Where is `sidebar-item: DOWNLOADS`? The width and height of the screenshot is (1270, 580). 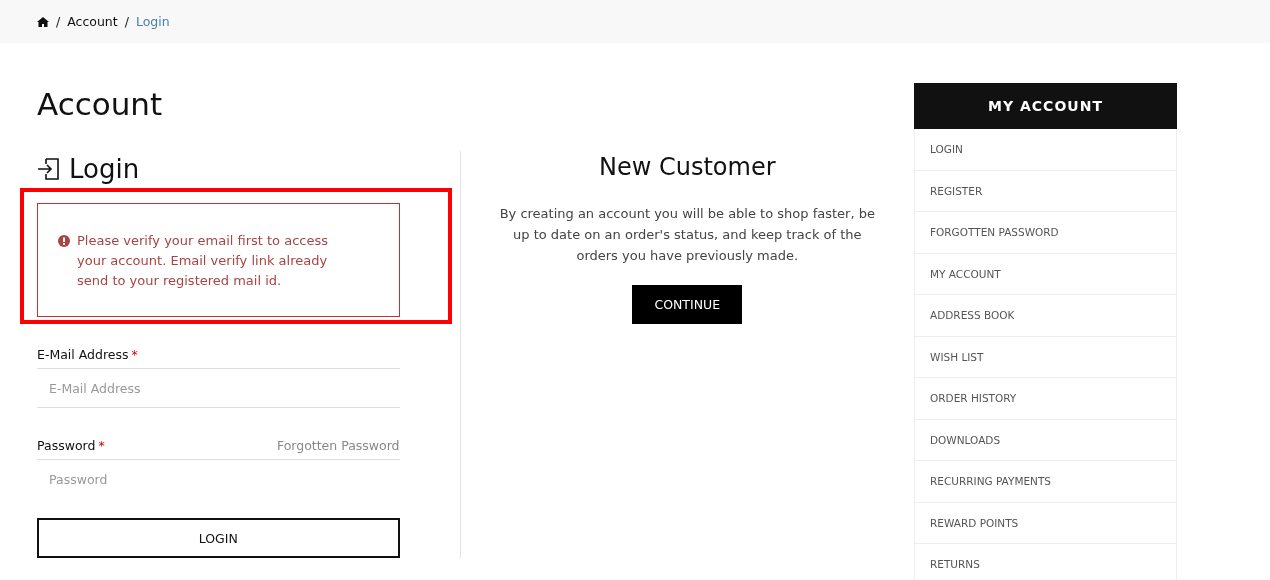 sidebar-item: DOWNLOADS is located at coordinates (1045, 440).